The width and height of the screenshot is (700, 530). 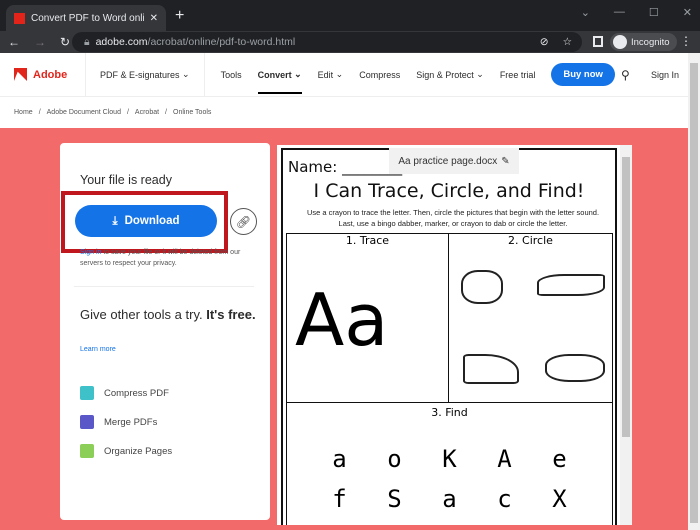 I want to click on tool-merge-pdfs: Merge PDFs, so click(x=118, y=422).